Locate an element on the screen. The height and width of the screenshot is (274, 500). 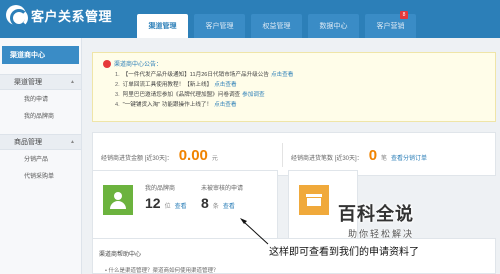
cell-value: 12 is located at coordinates (153, 203).